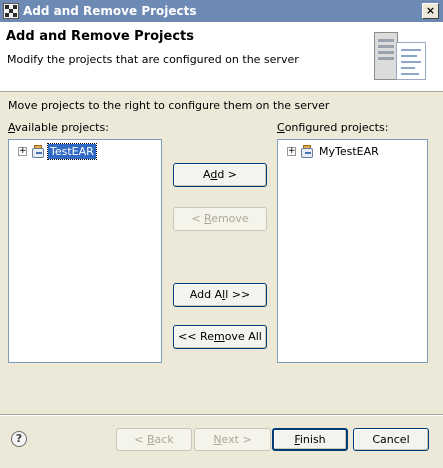 The height and width of the screenshot is (468, 443). What do you see at coordinates (221, 11) in the screenshot?
I see `title-bar: Add and Remove Projects ×` at bounding box center [221, 11].